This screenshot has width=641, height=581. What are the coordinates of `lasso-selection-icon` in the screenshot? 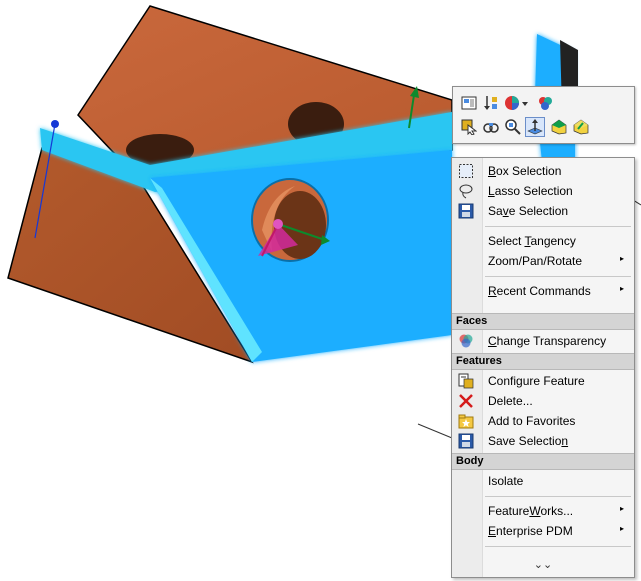 It's located at (466, 191).